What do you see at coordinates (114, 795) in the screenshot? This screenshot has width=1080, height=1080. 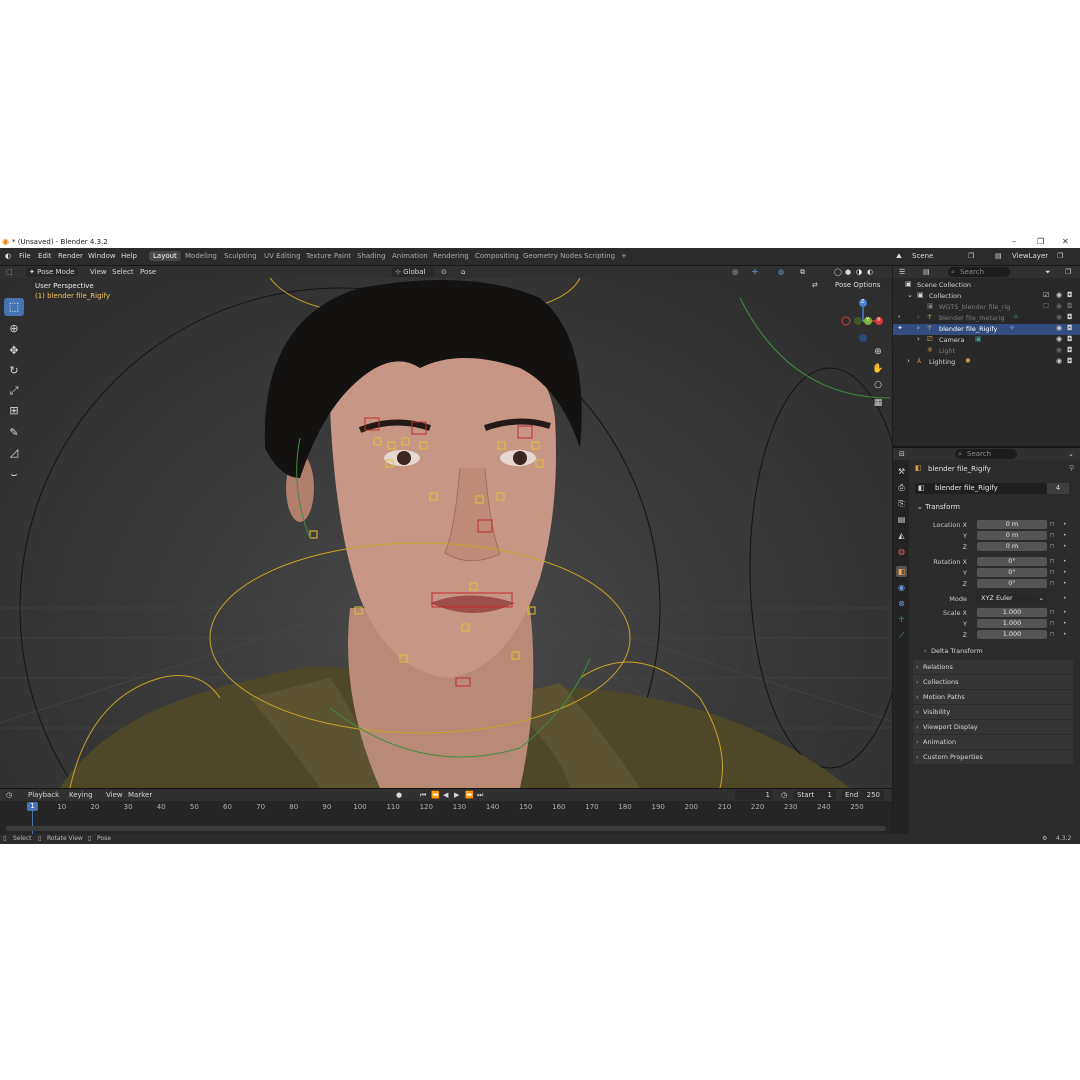 I see `timeline-menu-view: View` at bounding box center [114, 795].